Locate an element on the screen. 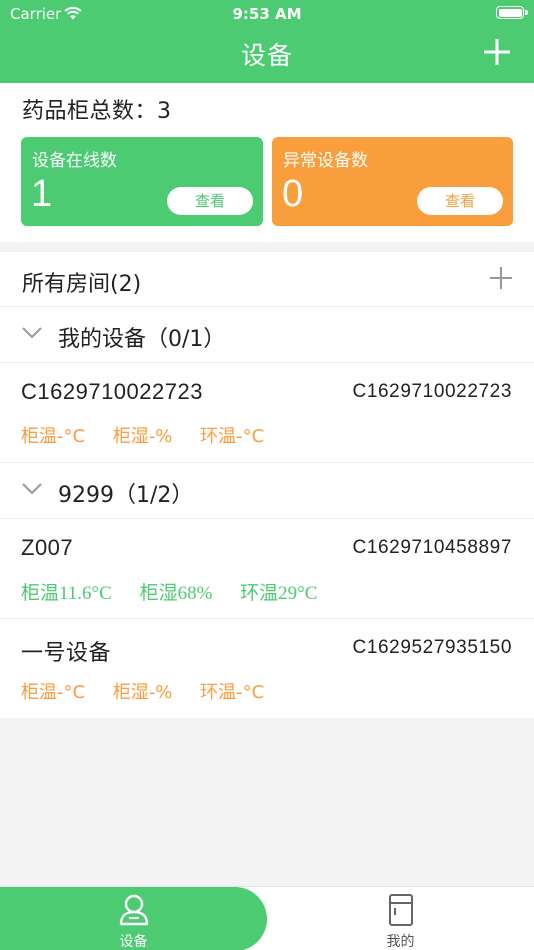 This screenshot has width=534, height=950. tab-label: 我的 is located at coordinates (400, 942).